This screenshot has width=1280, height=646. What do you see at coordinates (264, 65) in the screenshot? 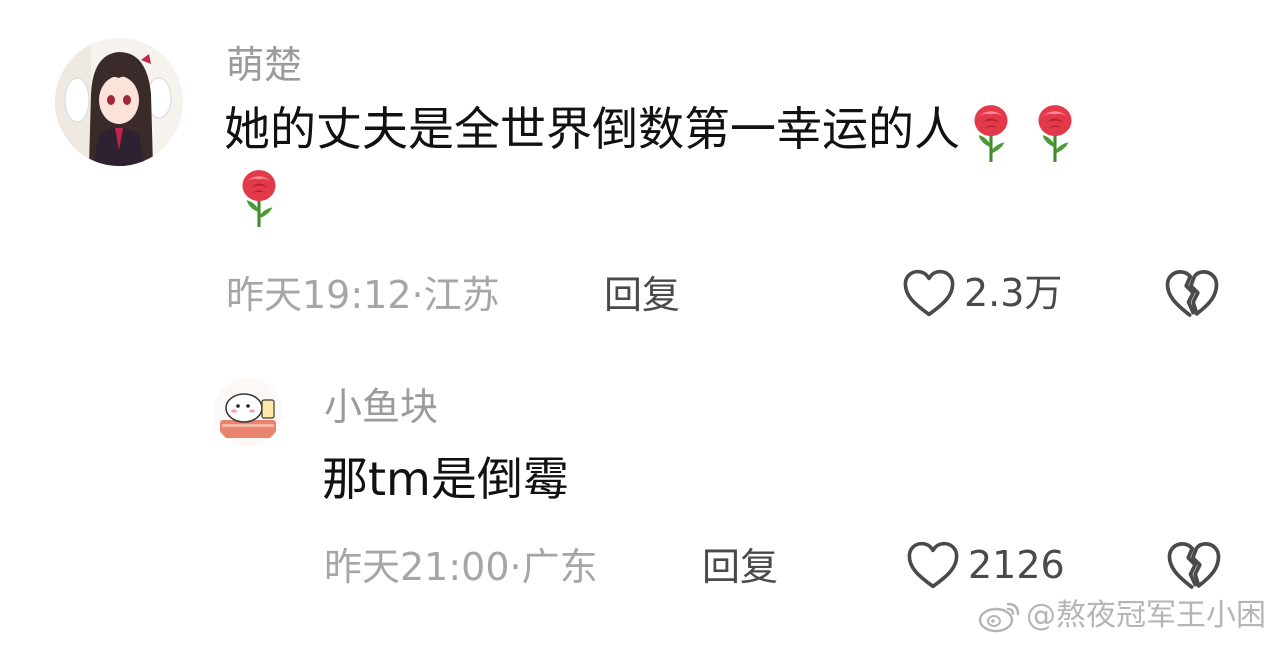
I see `comment-username: 萌楚` at bounding box center [264, 65].